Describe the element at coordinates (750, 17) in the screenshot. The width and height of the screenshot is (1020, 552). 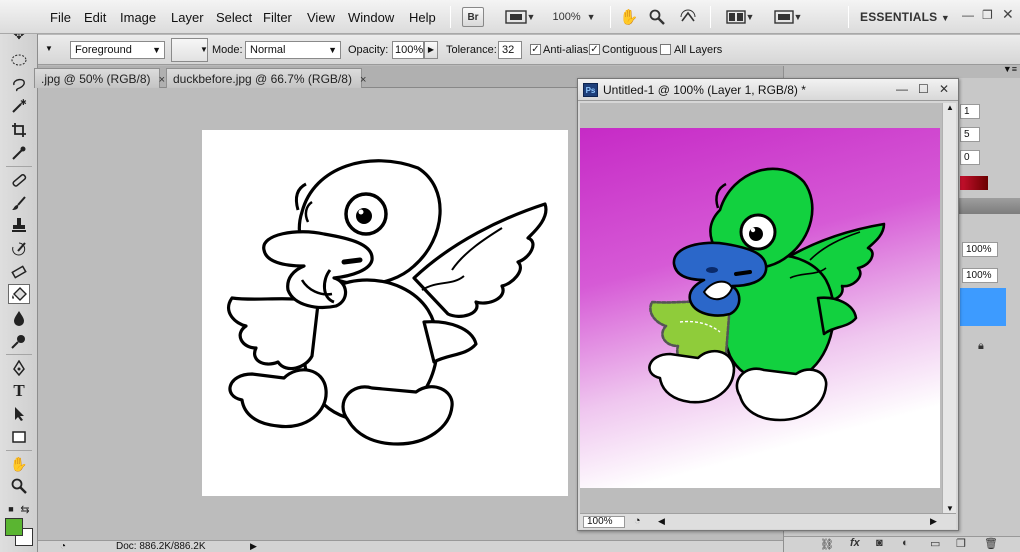
I see `chevron-down-icon: ▼` at that location.